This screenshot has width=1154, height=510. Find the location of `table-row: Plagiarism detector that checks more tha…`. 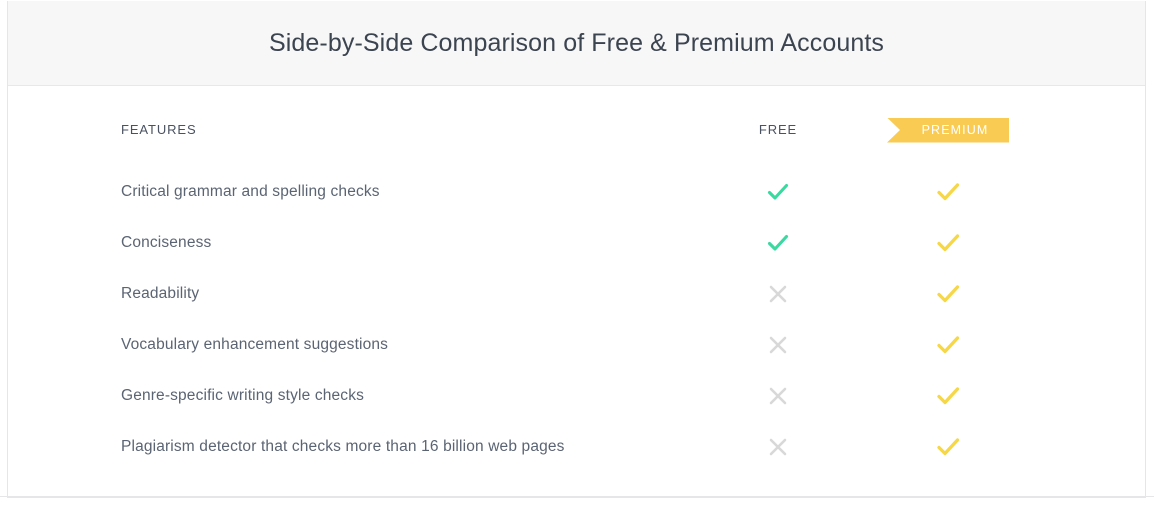

table-row: Plagiarism detector that checks more tha… is located at coordinates (576, 446).